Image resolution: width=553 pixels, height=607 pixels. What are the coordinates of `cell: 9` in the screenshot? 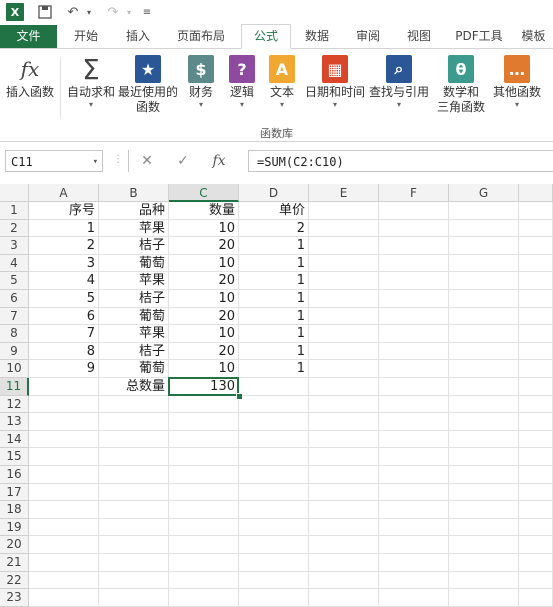 It's located at (64, 369).